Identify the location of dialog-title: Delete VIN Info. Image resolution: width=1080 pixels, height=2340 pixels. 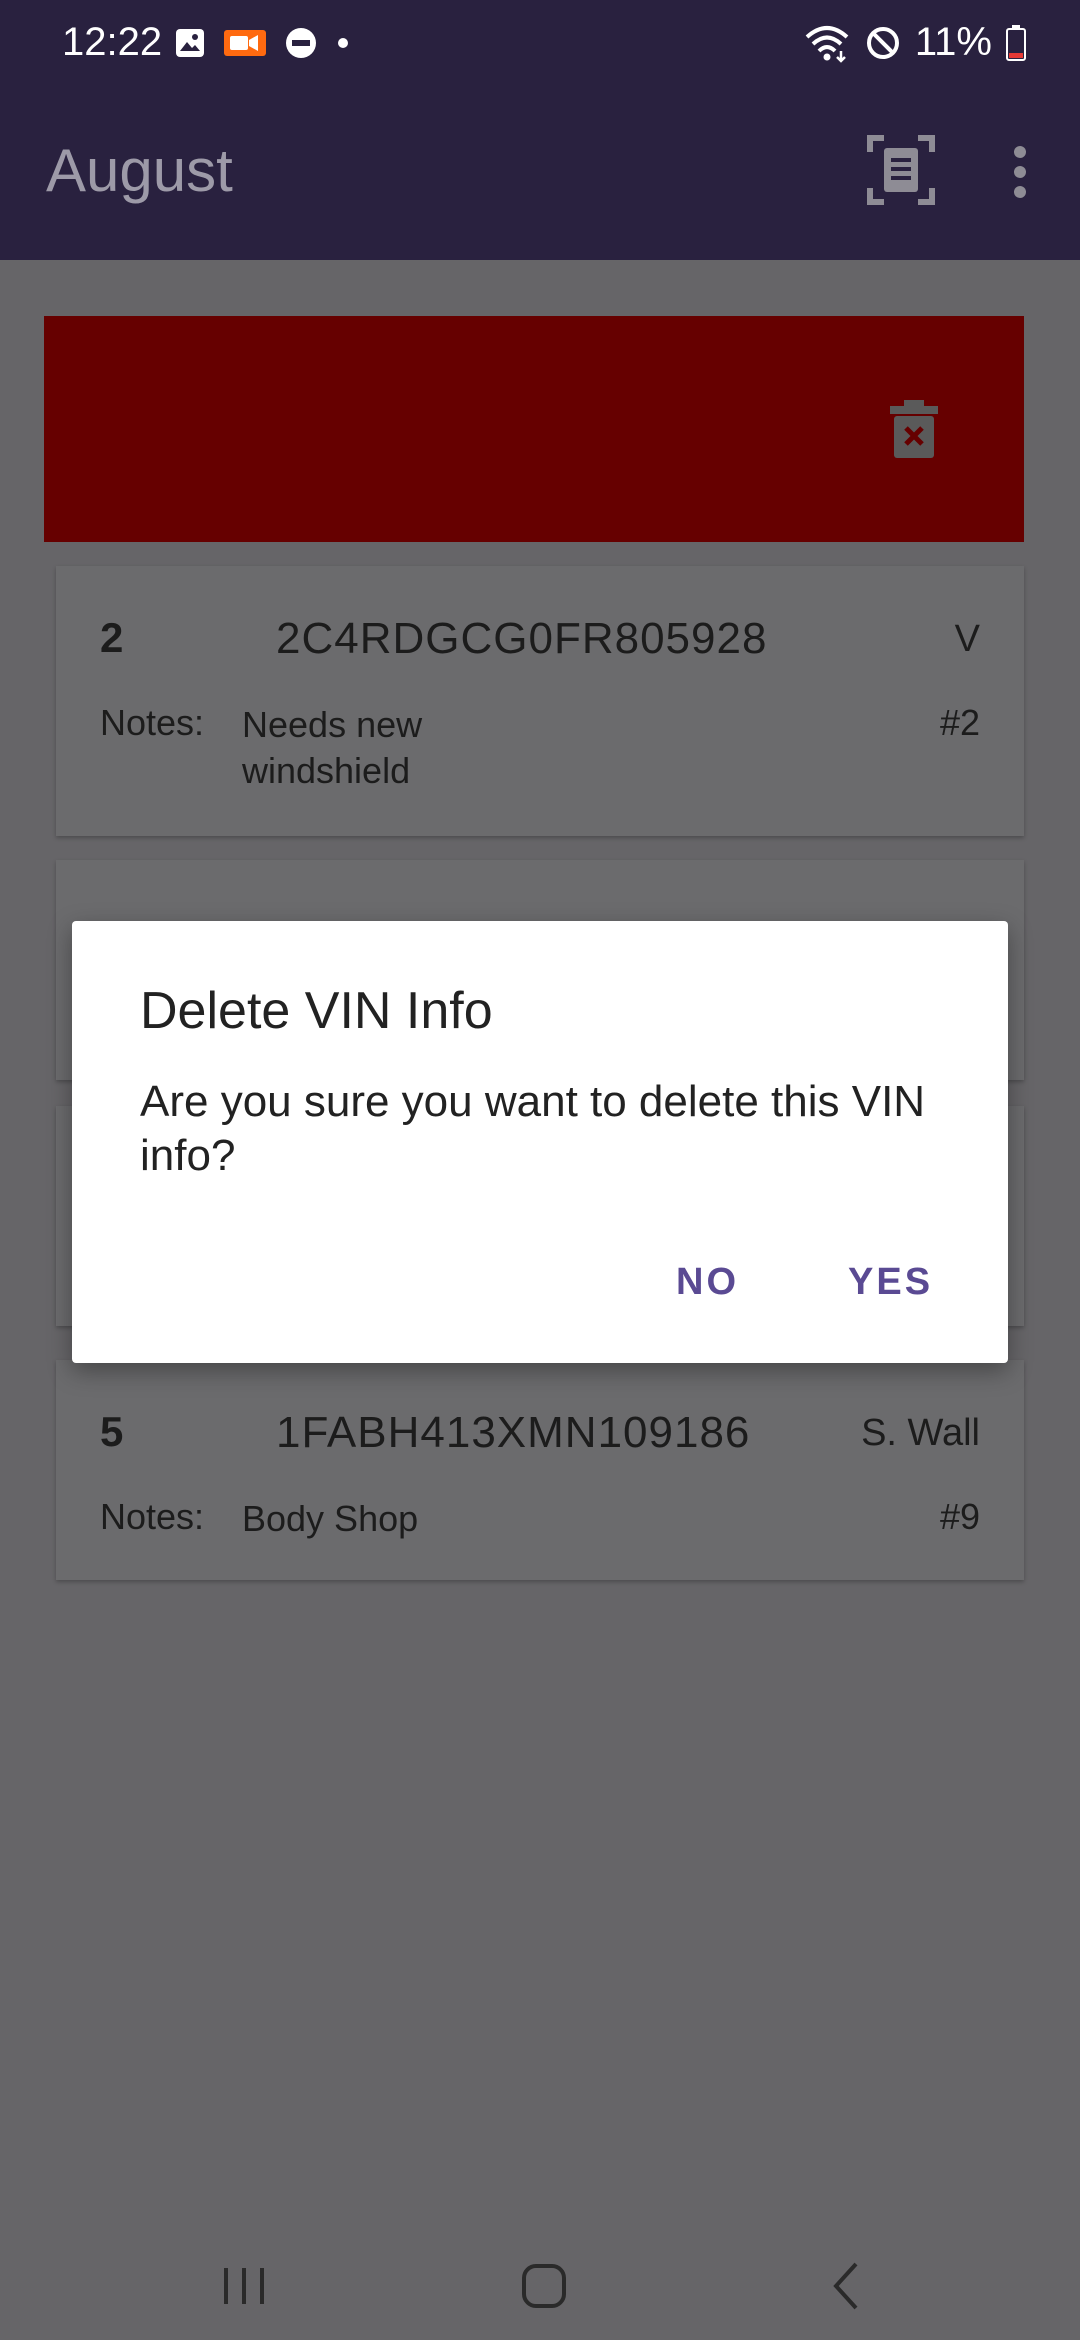
(316, 1011).